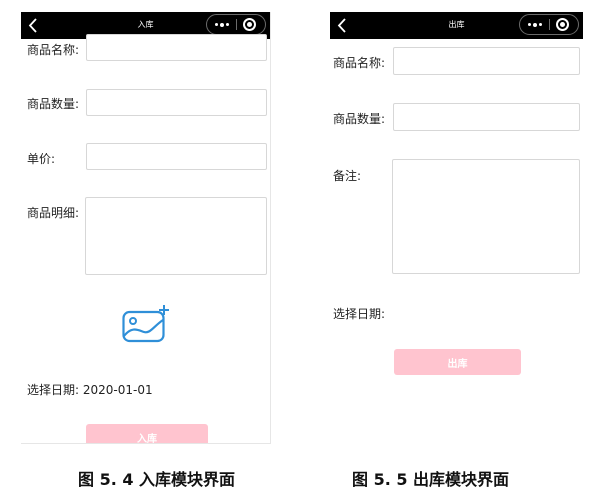  I want to click on date-picker-value: 2020-01-01, so click(118, 390).